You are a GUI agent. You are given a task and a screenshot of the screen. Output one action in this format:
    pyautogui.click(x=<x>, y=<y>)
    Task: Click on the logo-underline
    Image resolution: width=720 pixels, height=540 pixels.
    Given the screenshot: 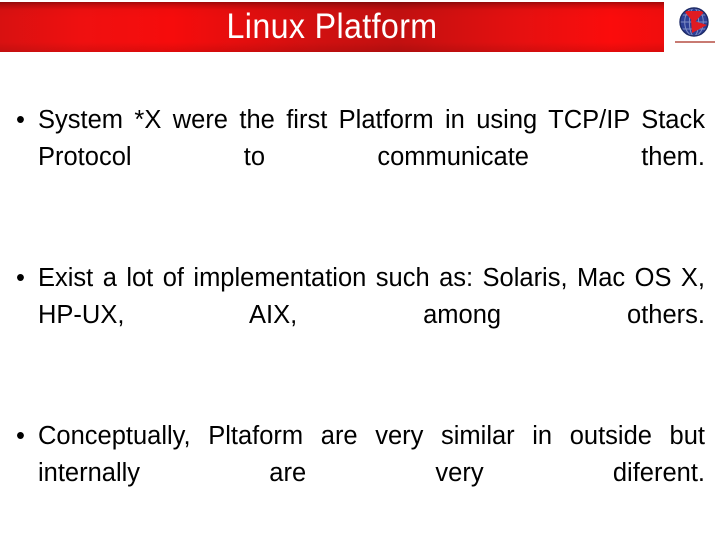 What is the action you would take?
    pyautogui.click(x=695, y=42)
    